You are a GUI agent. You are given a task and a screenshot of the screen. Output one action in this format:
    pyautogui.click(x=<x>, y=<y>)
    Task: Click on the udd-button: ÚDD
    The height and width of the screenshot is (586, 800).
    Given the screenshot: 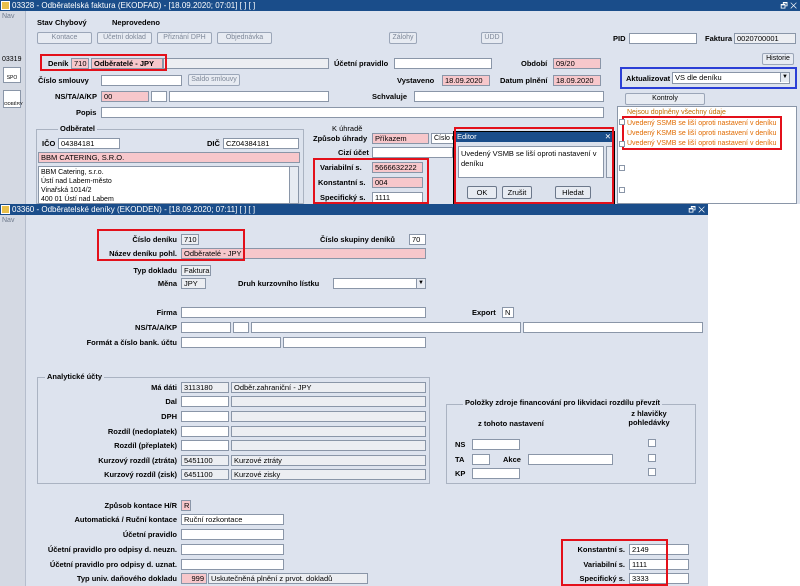 What is the action you would take?
    pyautogui.click(x=492, y=38)
    